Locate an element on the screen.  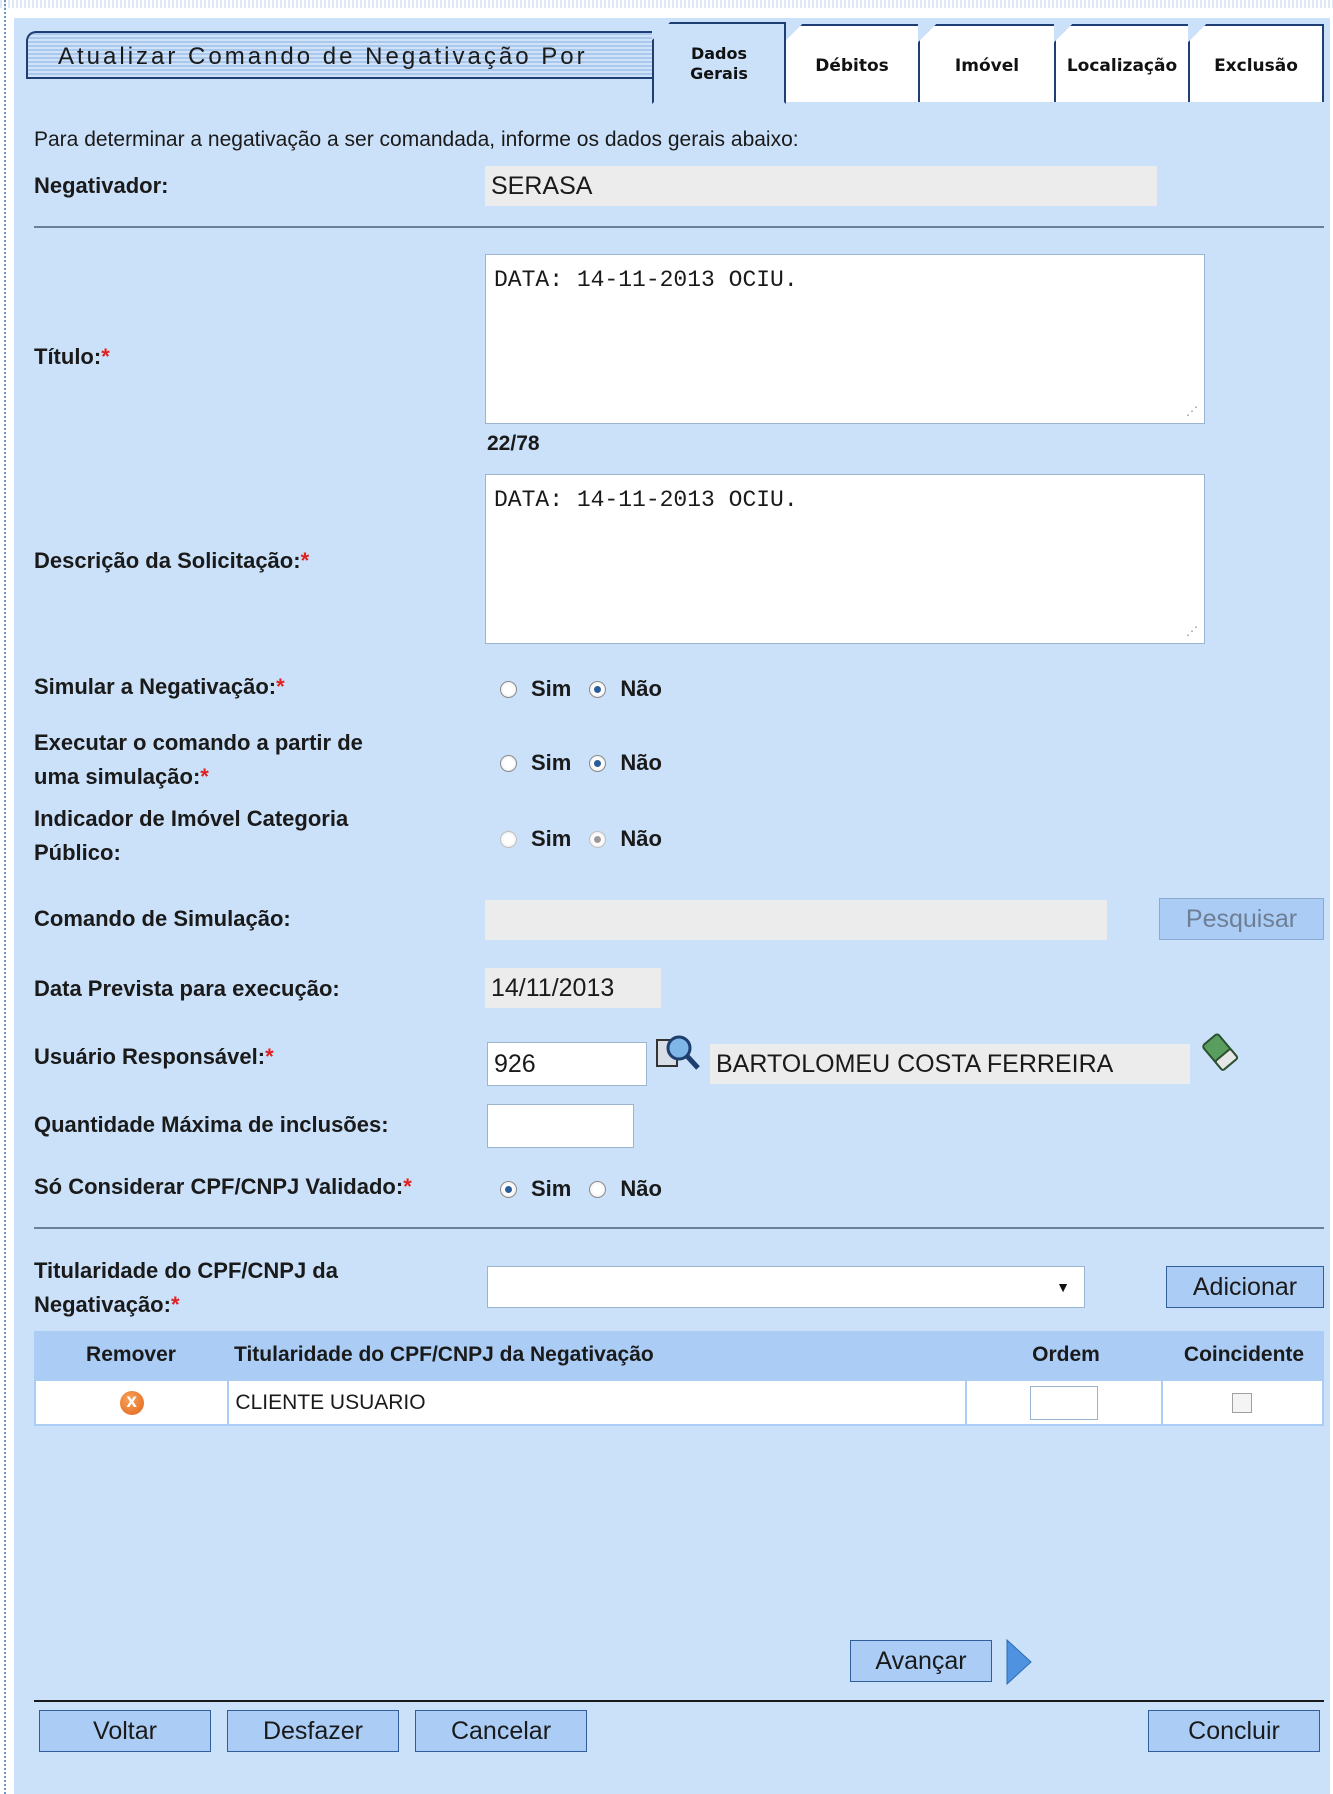
tab-imovel: Imóvel is located at coordinates (987, 63).